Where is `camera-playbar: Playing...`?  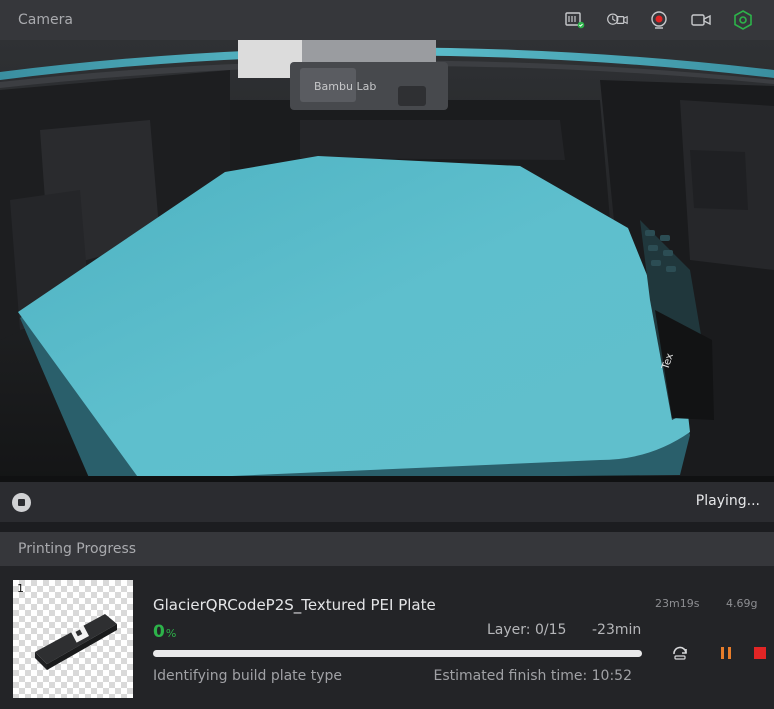 camera-playbar: Playing... is located at coordinates (387, 502).